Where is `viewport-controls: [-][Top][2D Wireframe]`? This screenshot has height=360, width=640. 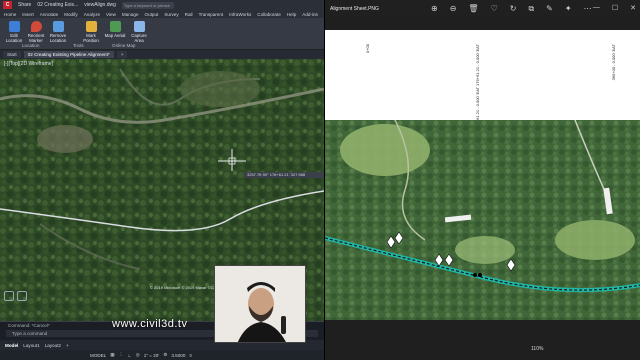 viewport-controls: [-][Top][2D Wireframe] is located at coordinates (28, 64).